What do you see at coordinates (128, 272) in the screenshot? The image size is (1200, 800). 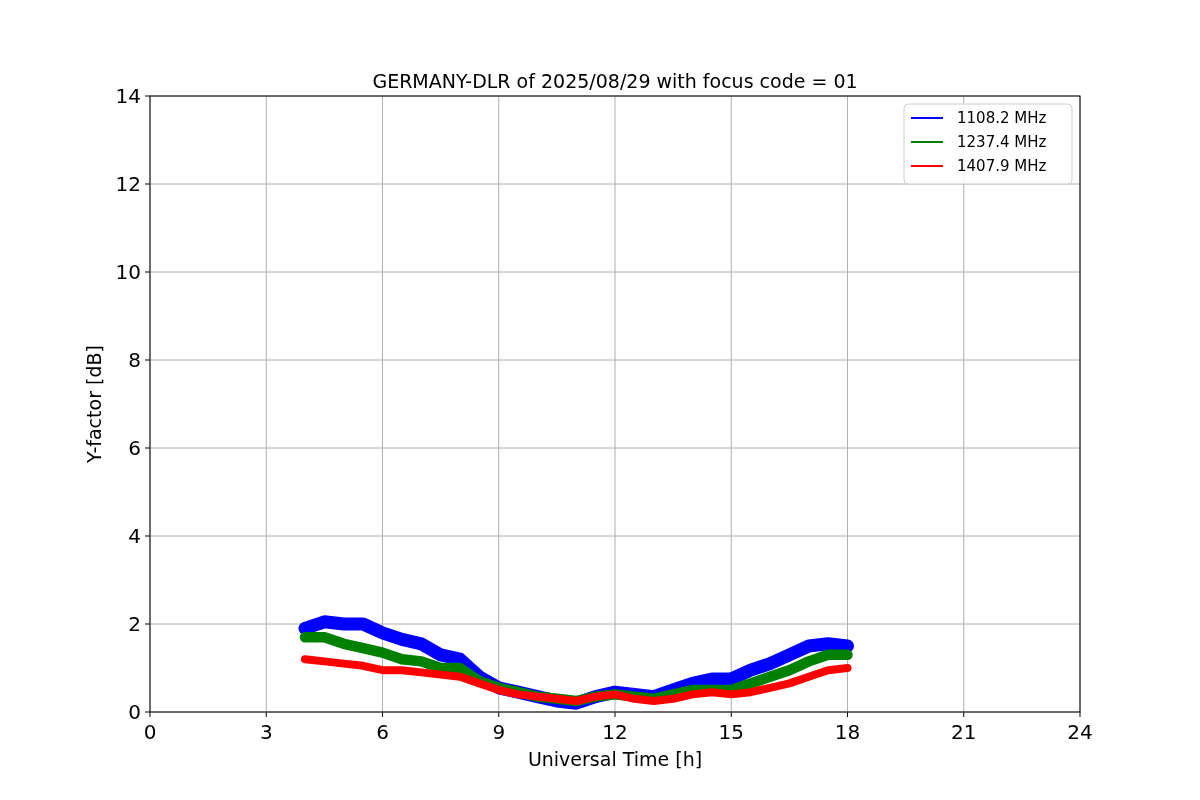 I see `y-tick-label: 10` at bounding box center [128, 272].